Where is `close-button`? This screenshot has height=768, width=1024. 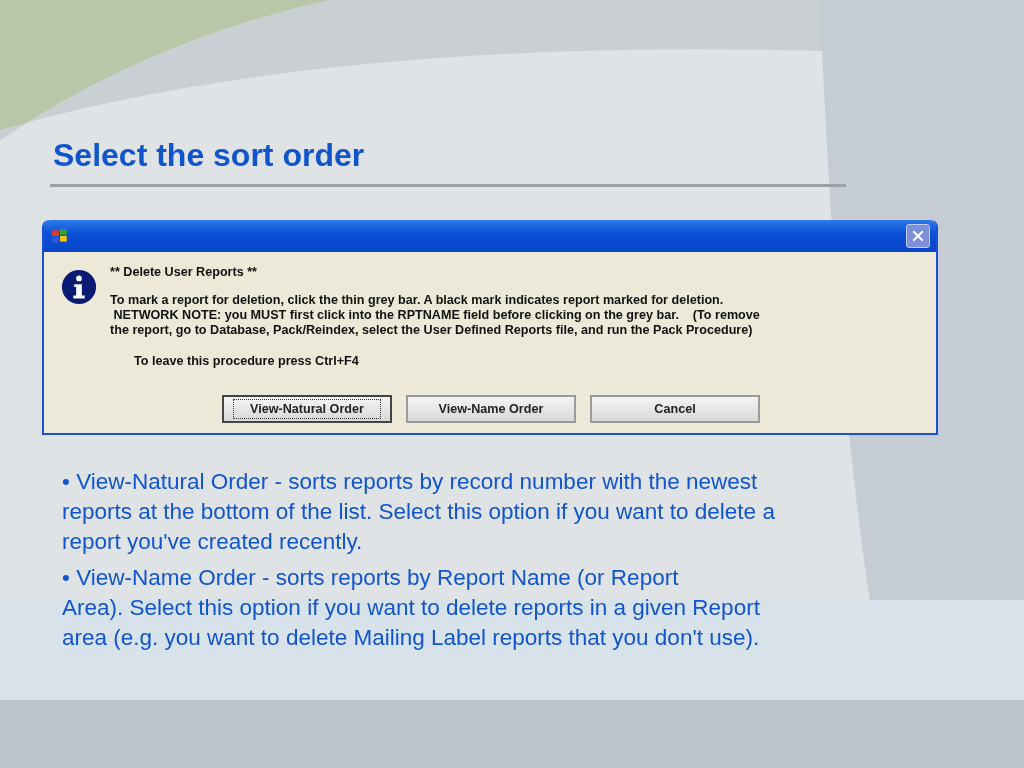 close-button is located at coordinates (918, 236).